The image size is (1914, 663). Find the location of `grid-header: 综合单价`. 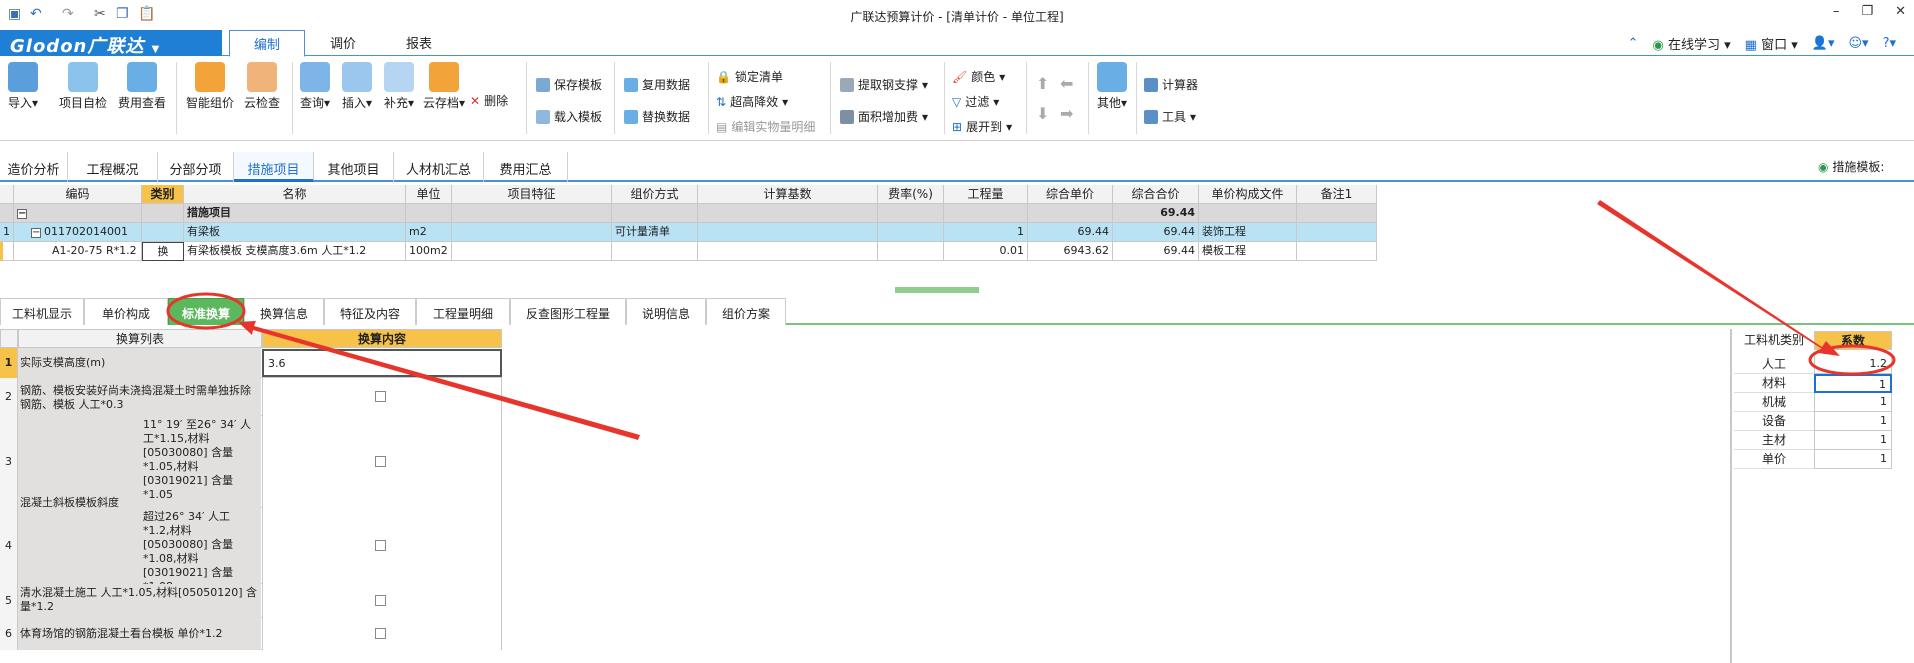

grid-header: 综合单价 is located at coordinates (1070, 194).